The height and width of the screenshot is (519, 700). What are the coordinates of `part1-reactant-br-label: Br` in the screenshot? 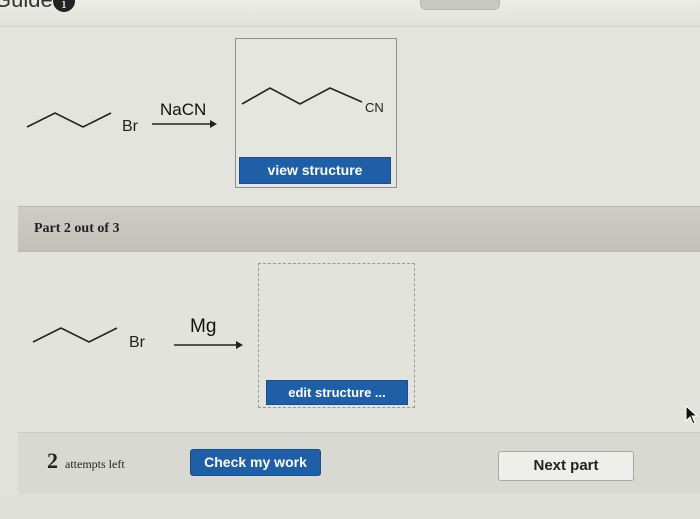 It's located at (130, 126).